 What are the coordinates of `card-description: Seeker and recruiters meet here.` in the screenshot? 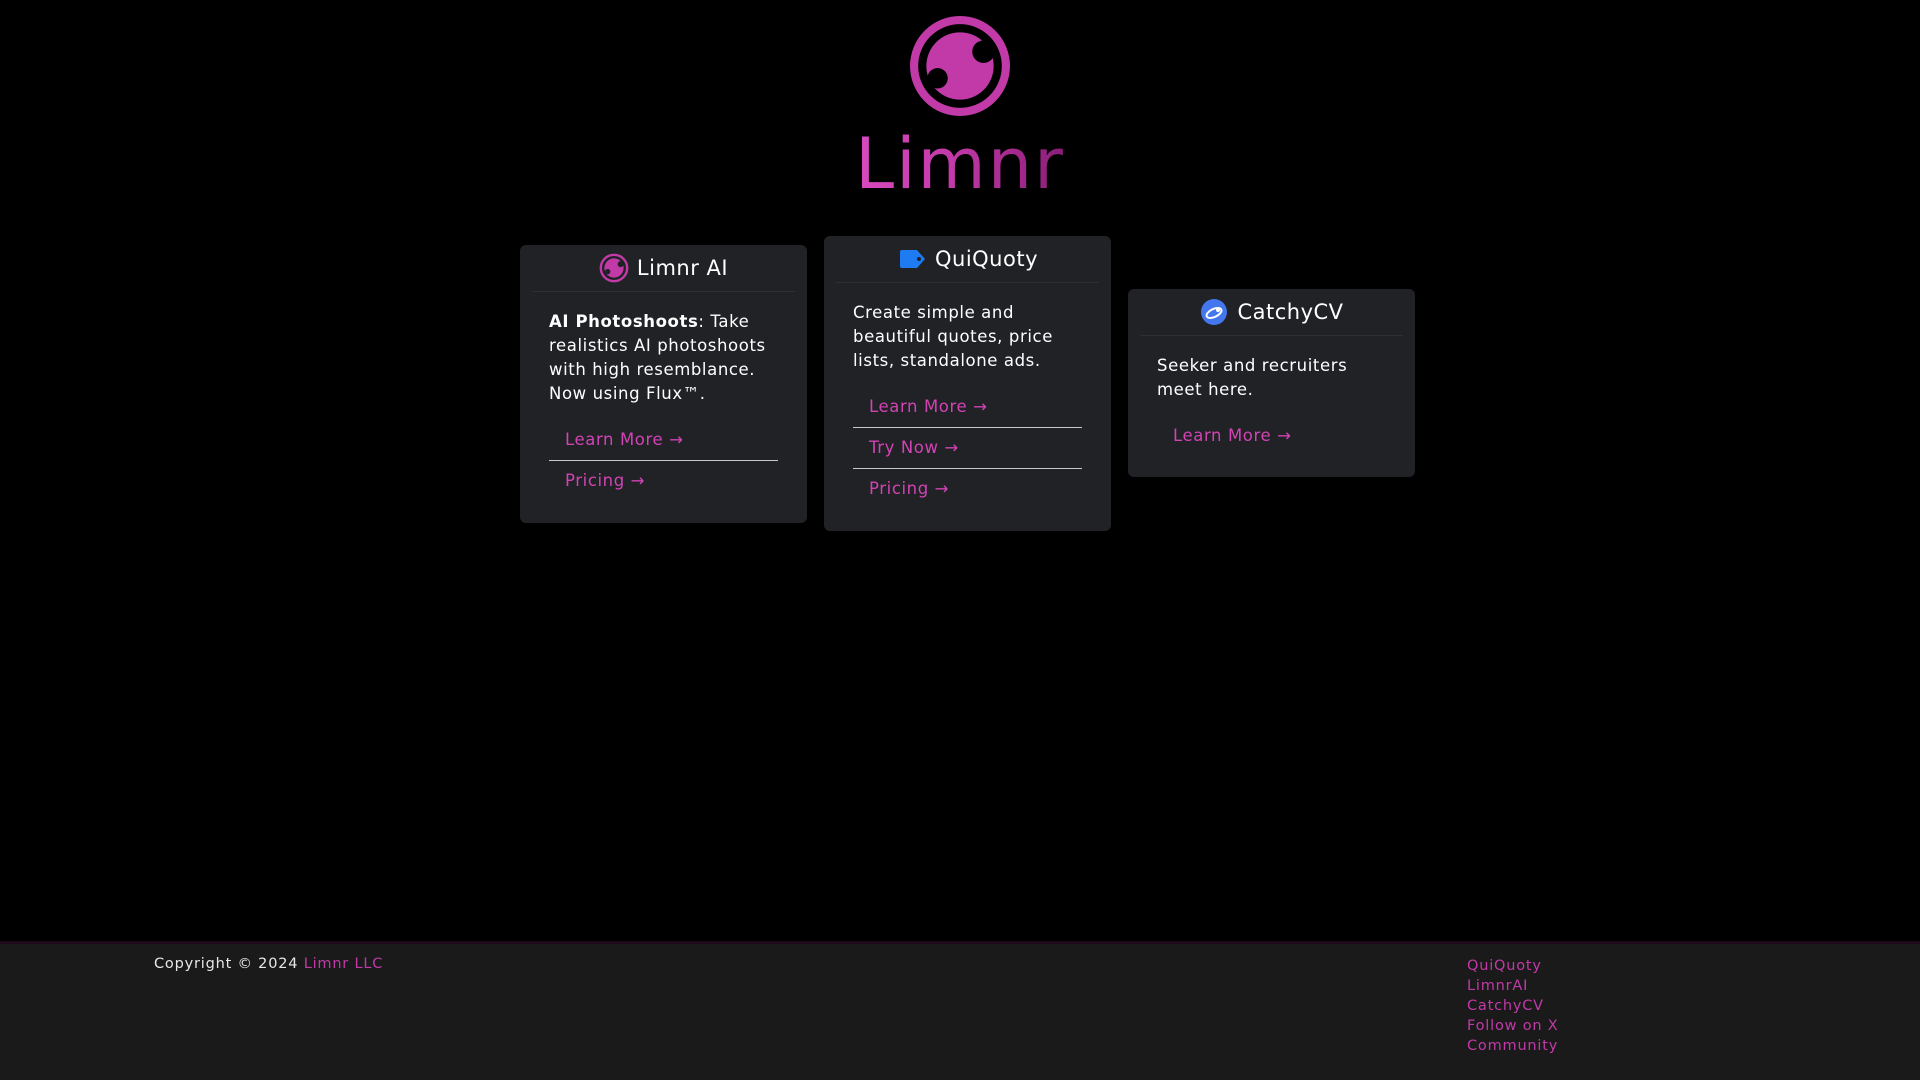 It's located at (1252, 377).